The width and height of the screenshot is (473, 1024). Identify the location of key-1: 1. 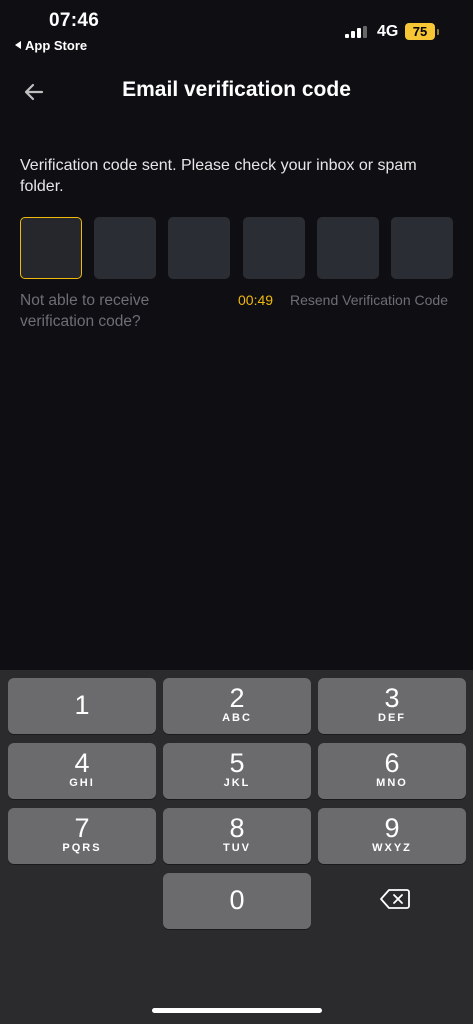
(82, 706).